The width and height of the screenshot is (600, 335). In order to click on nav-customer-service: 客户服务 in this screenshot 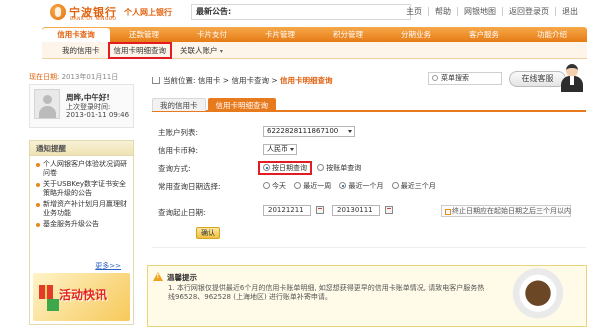, I will do `click(484, 34)`.